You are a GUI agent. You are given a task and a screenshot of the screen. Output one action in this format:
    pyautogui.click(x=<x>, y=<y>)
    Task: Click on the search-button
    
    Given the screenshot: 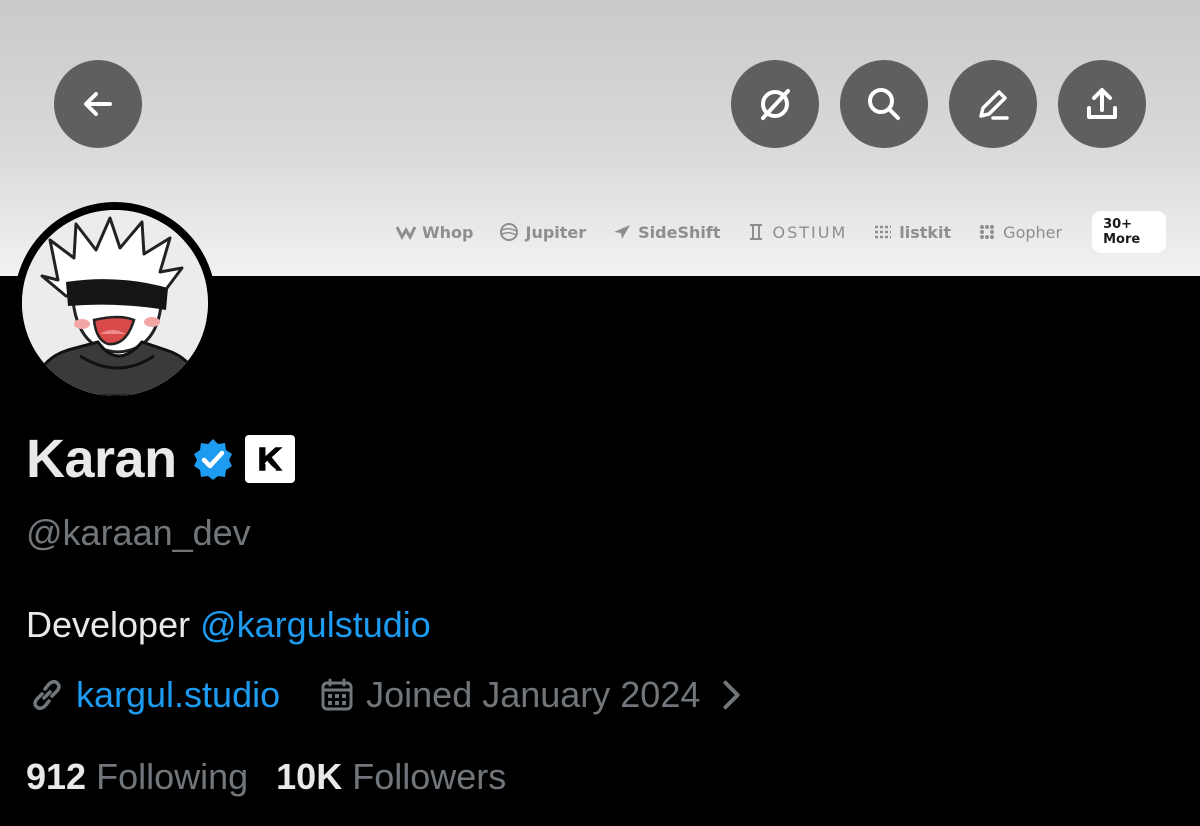 What is the action you would take?
    pyautogui.click(x=884, y=104)
    